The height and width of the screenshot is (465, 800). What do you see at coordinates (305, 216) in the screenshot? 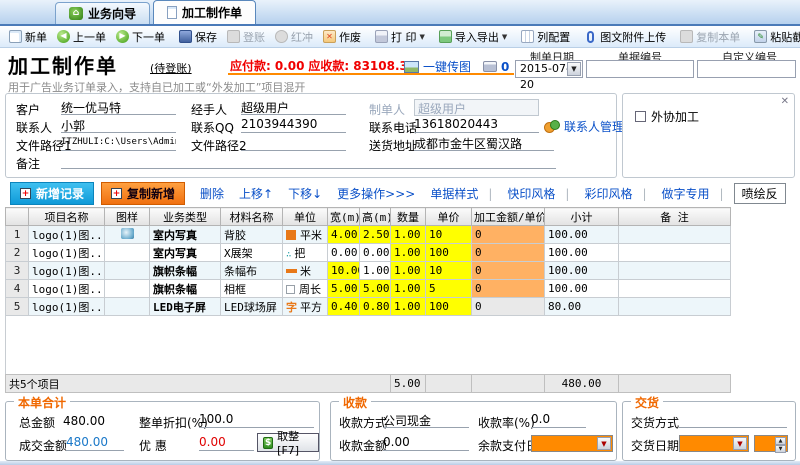
I see `column-header: 单位` at bounding box center [305, 216].